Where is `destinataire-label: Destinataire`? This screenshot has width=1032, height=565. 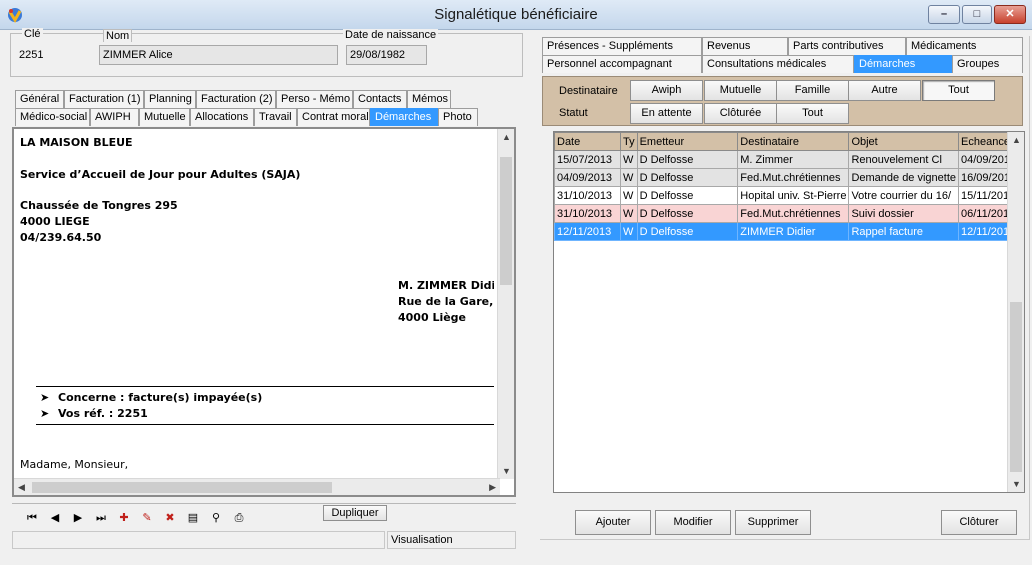 destinataire-label: Destinataire is located at coordinates (588, 91).